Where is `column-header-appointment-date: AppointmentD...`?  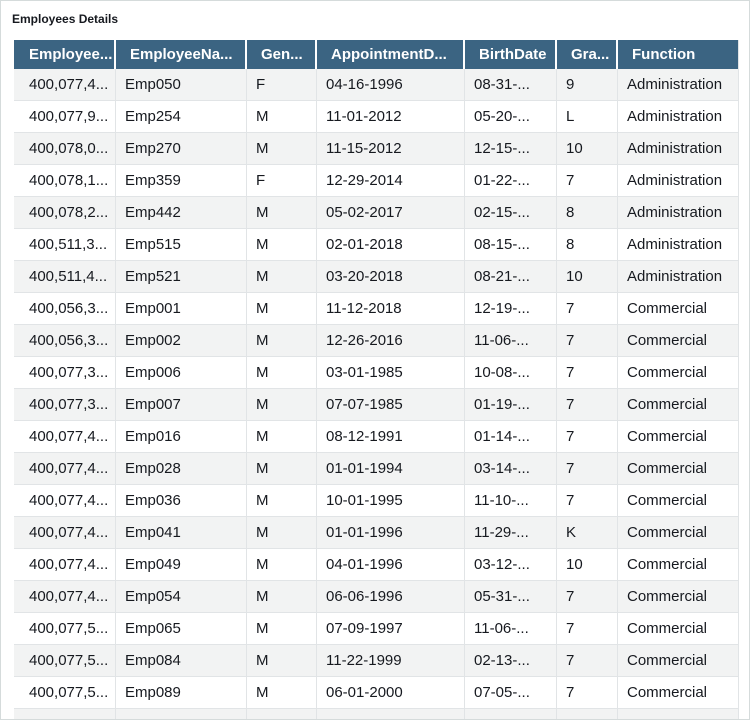 column-header-appointment-date: AppointmentD... is located at coordinates (391, 54).